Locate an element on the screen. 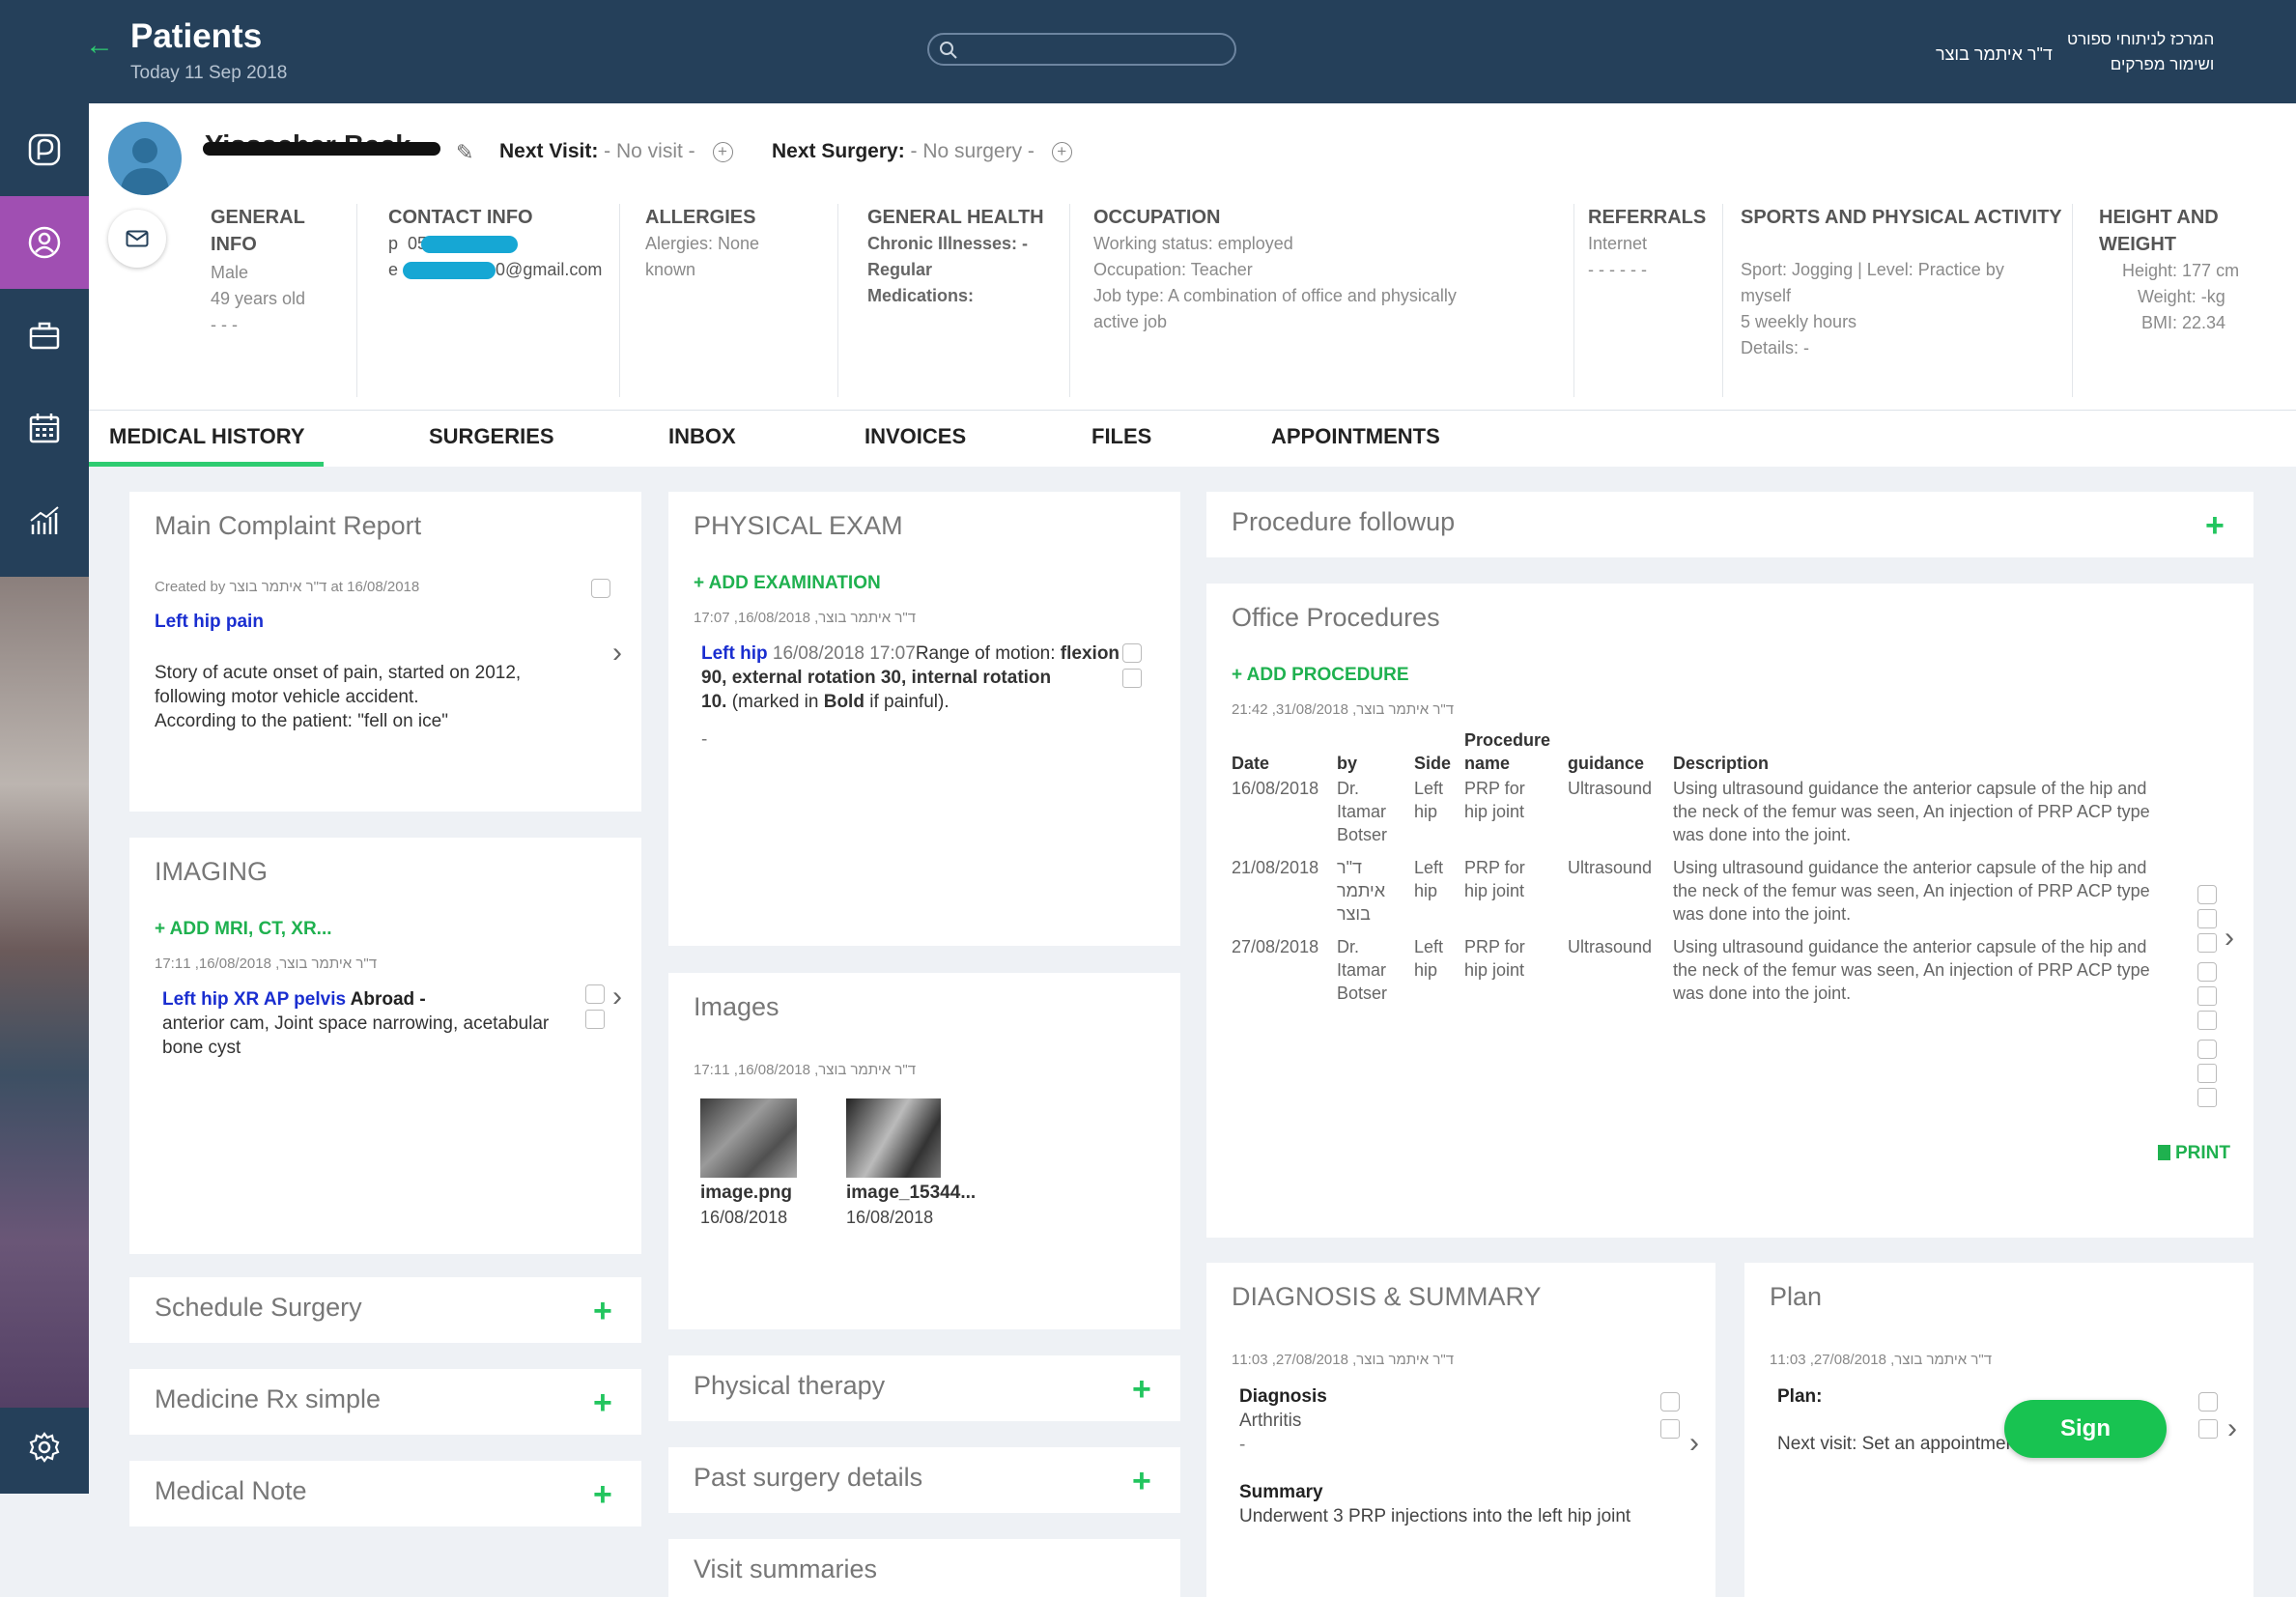  pencil-icon: ✎ is located at coordinates (464, 152).